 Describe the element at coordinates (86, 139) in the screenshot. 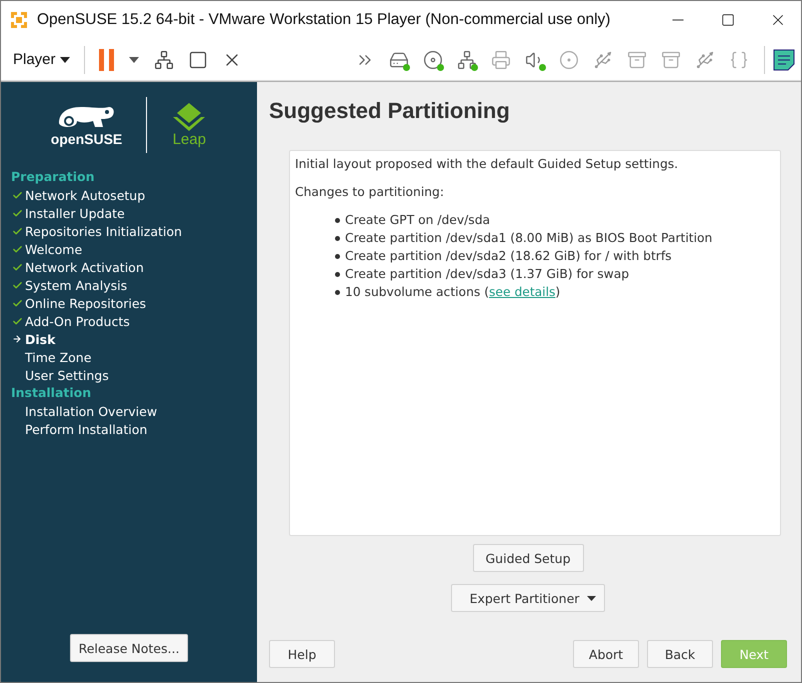

I see `brand-name: openSUSE` at that location.